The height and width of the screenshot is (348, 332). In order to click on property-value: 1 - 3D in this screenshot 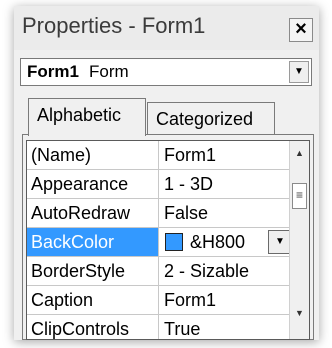, I will do `click(226, 184)`.